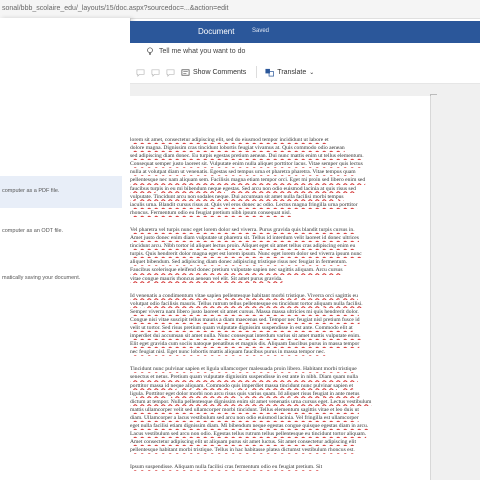 This screenshot has height=480, width=480. I want to click on download-pdf-option: computer as a PDF file., so click(61, 192).